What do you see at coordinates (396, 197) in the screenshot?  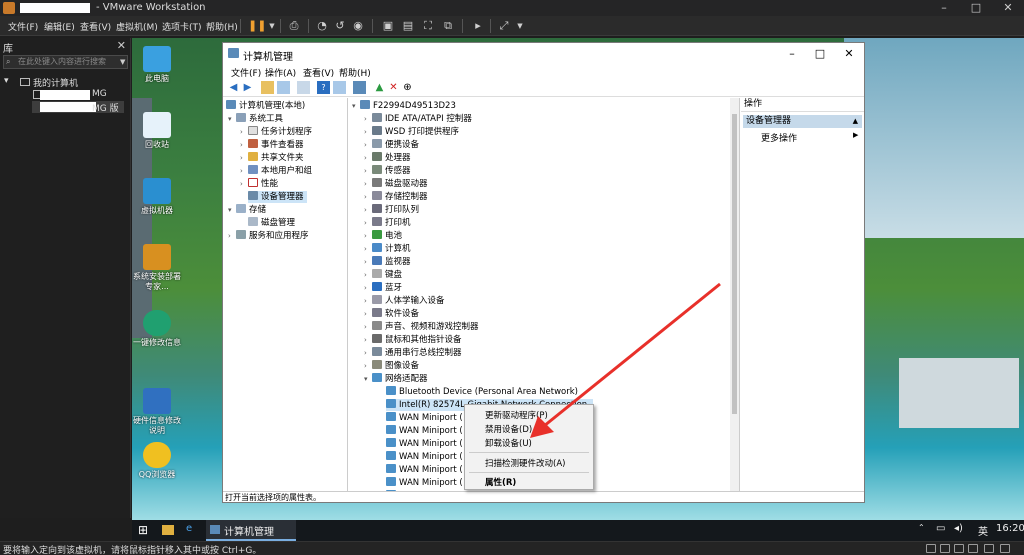 I see `device-category: › 存储控制器` at bounding box center [396, 197].